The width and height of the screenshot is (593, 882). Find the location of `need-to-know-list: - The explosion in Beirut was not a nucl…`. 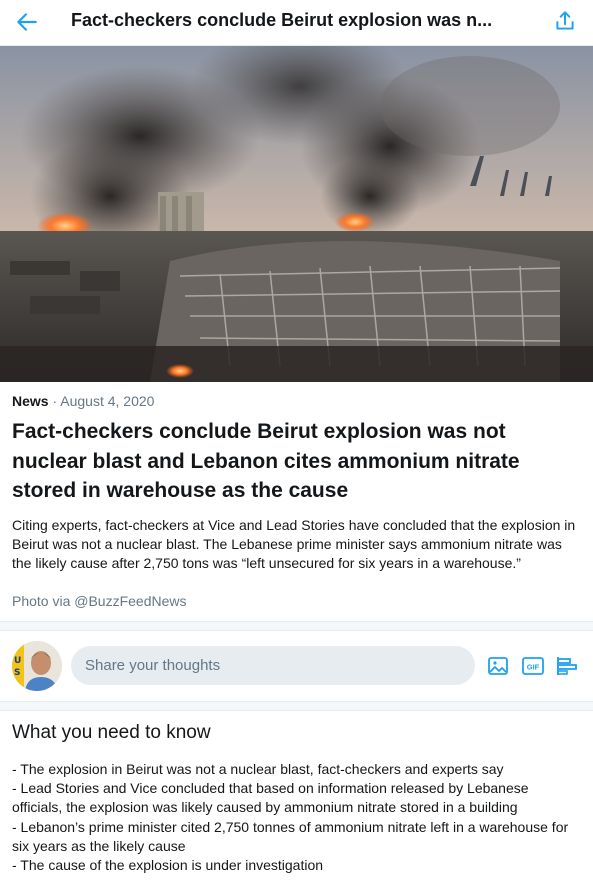

need-to-know-list: - The explosion in Beirut was not a nucl… is located at coordinates (297, 817).